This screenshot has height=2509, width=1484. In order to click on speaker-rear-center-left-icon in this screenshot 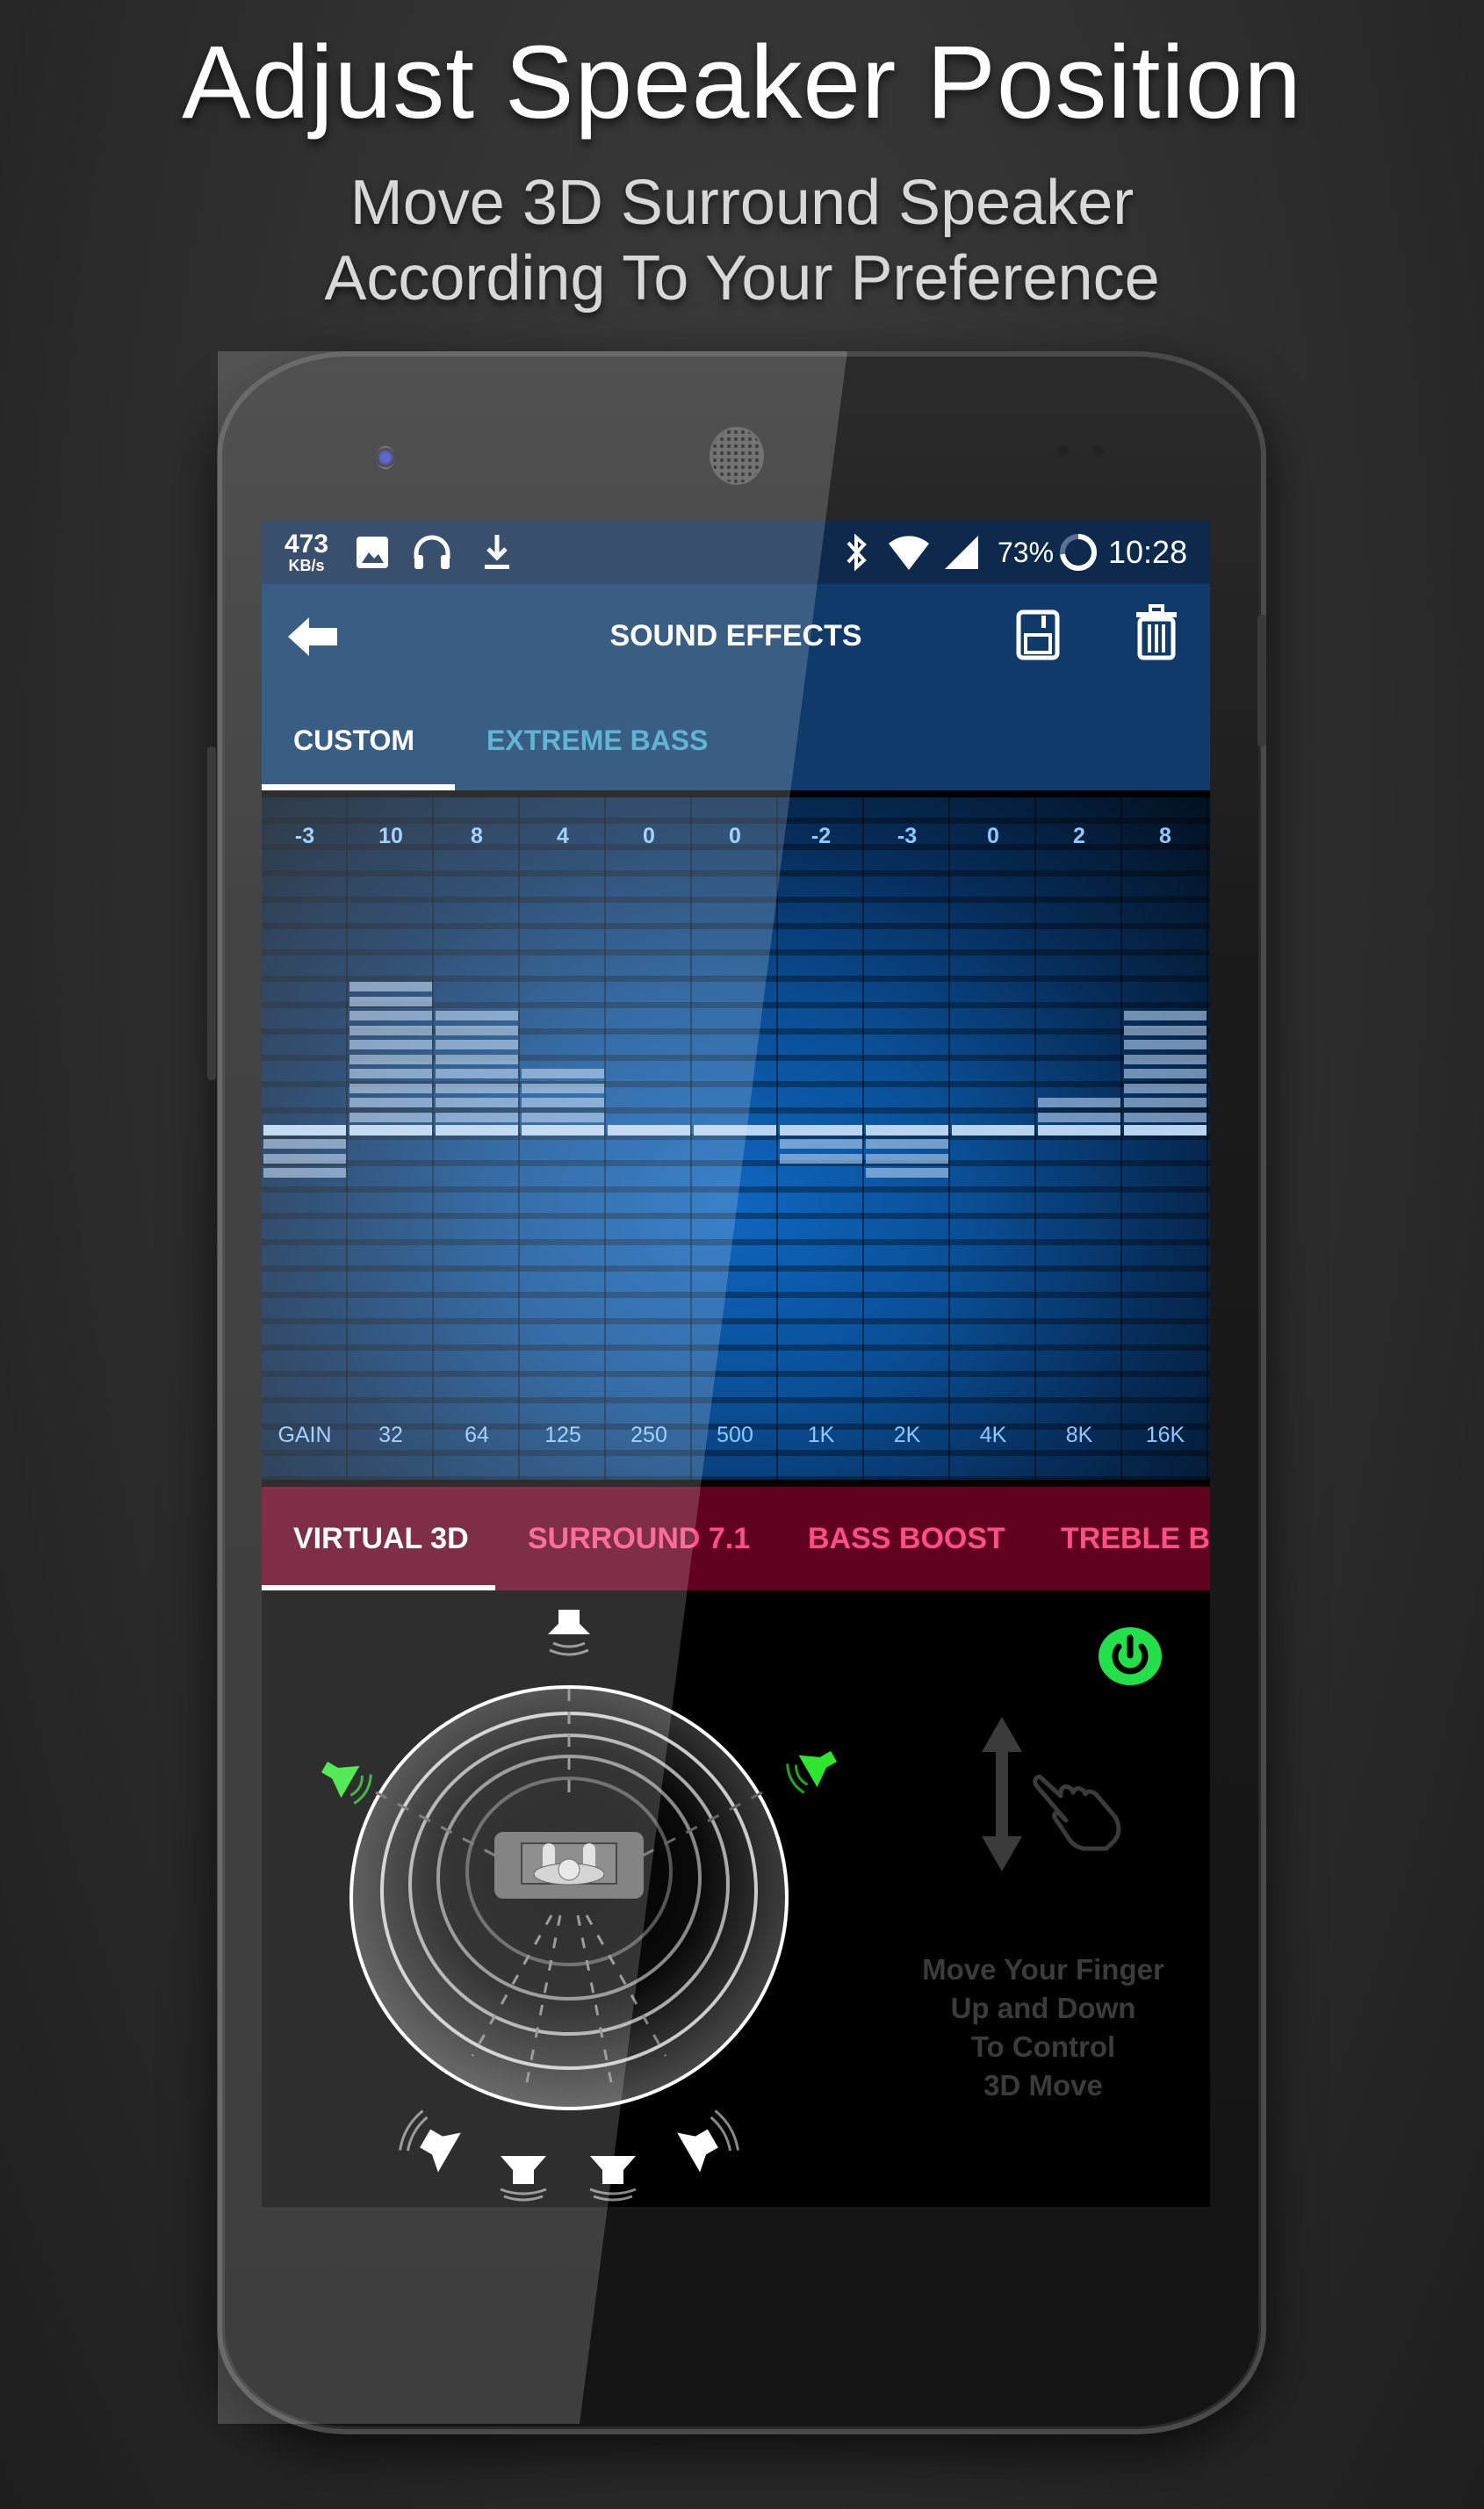, I will do `click(523, 2179)`.